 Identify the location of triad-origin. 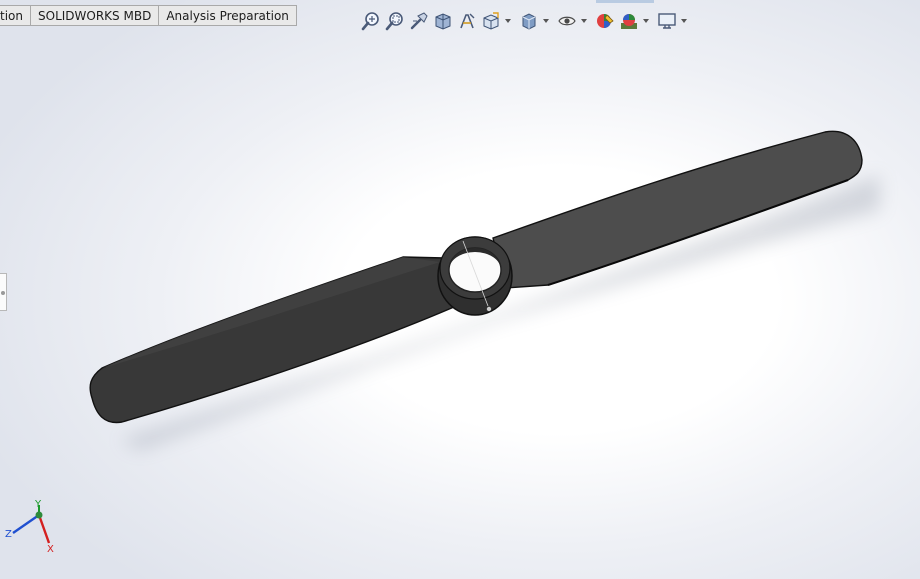
(39, 515).